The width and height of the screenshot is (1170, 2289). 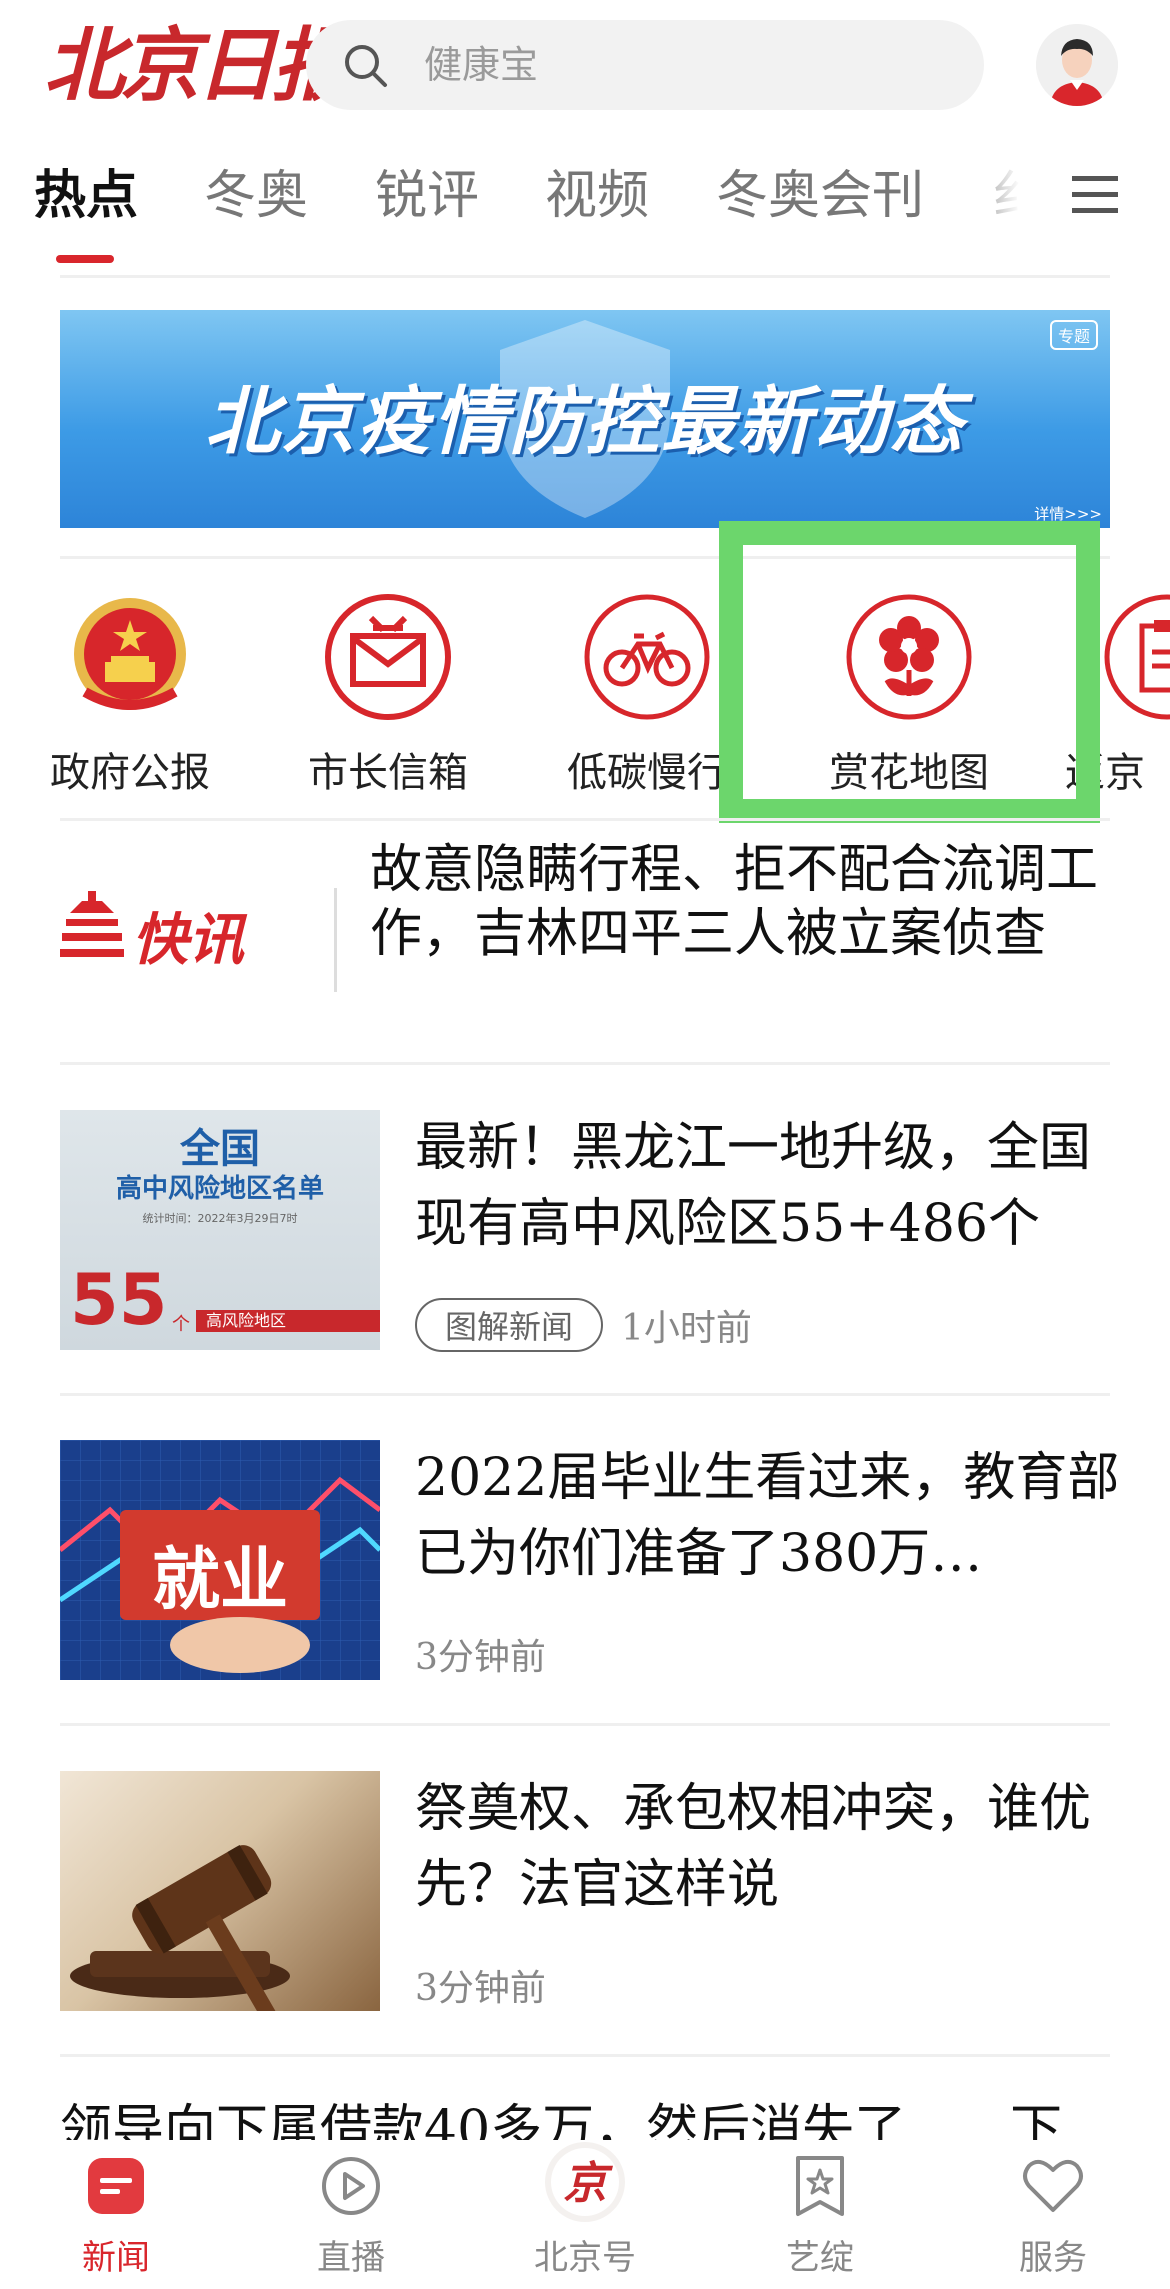 What do you see at coordinates (119, 1300) in the screenshot?
I see `thumb-number: 55` at bounding box center [119, 1300].